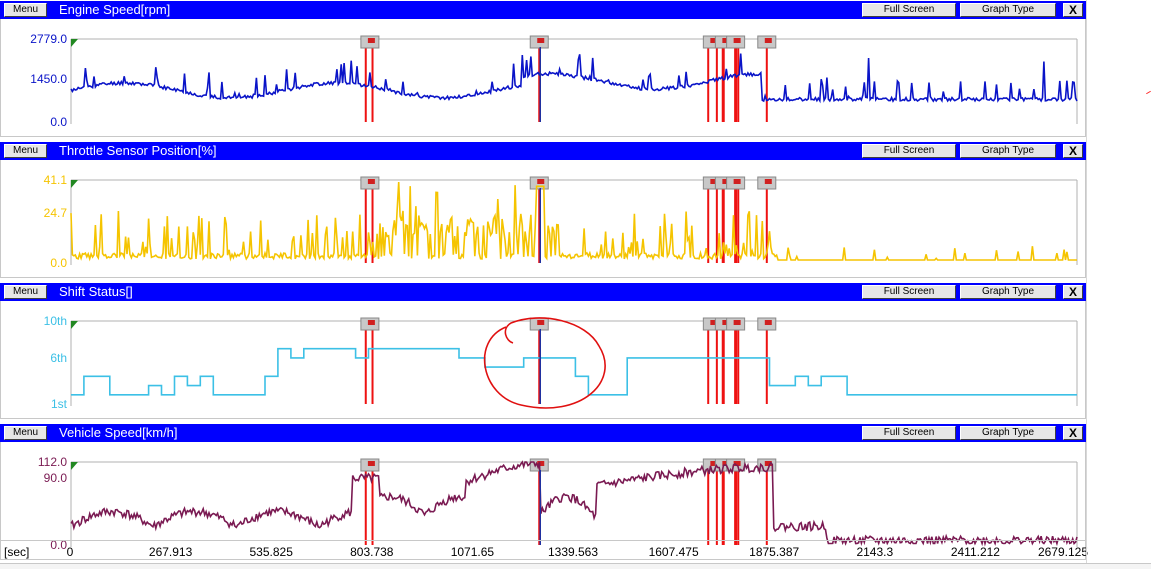 The height and width of the screenshot is (569, 1151). Describe the element at coordinates (774, 552) in the screenshot. I see `x-tick-label: 1875.387` at that location.